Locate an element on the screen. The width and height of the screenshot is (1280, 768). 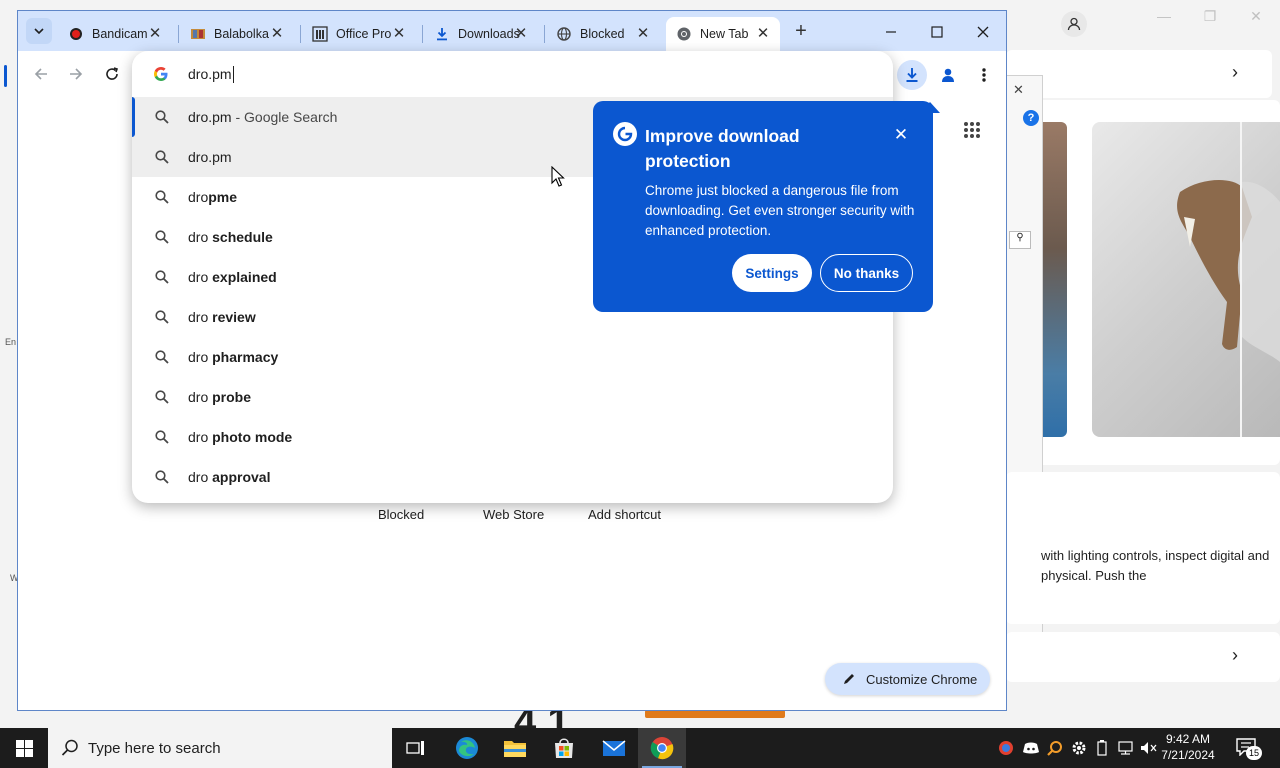
minimize-icon is located at coordinates (891, 32).